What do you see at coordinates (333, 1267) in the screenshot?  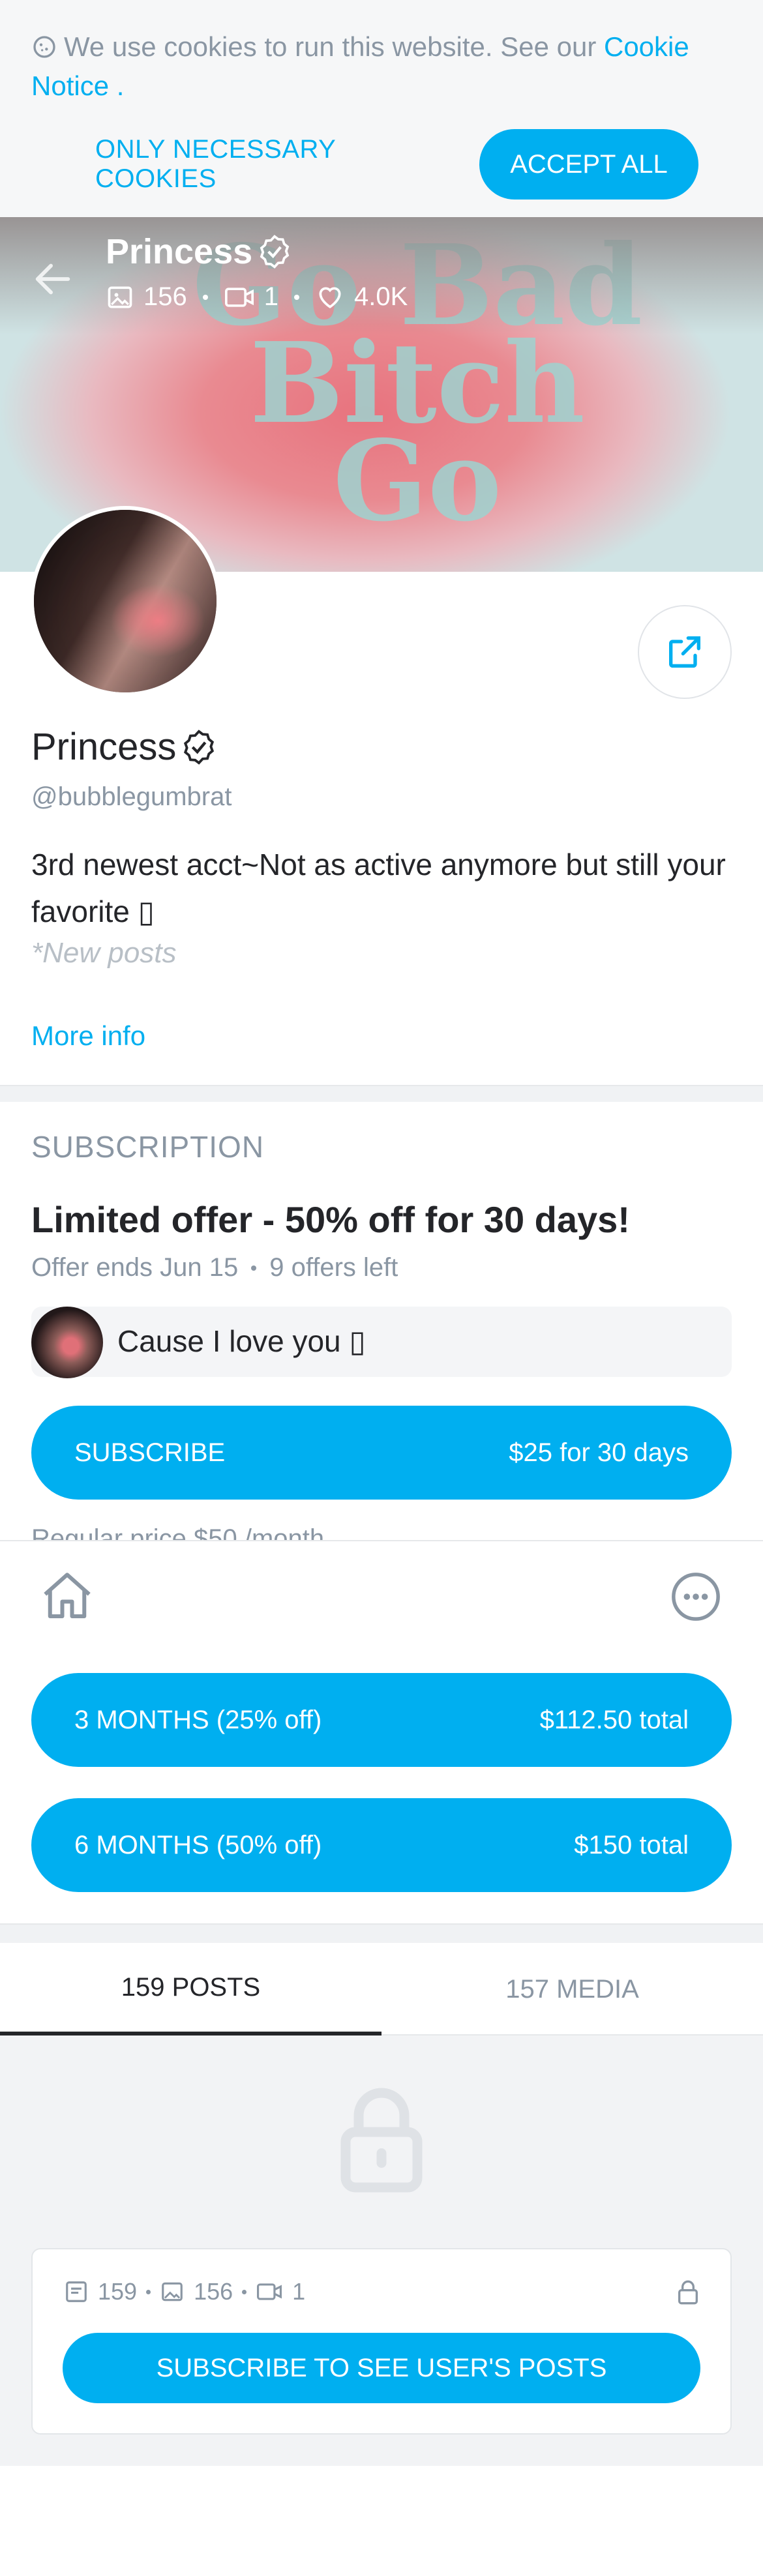 I see `offers-left: 9 offers left` at bounding box center [333, 1267].